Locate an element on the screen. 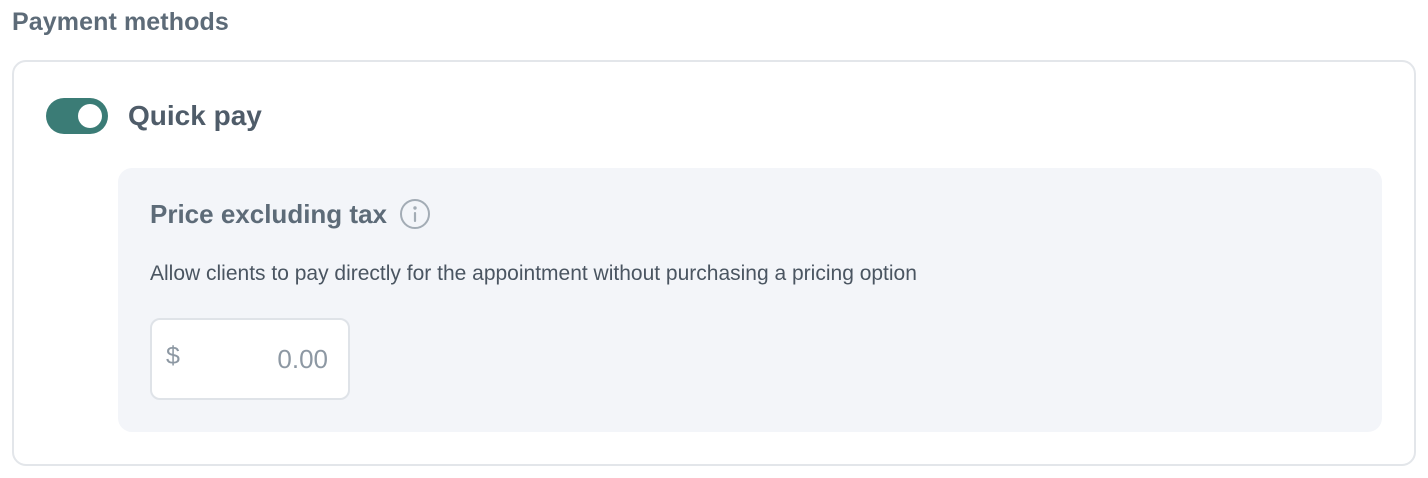 This screenshot has height=478, width=1428. price-field: $ is located at coordinates (250, 359).